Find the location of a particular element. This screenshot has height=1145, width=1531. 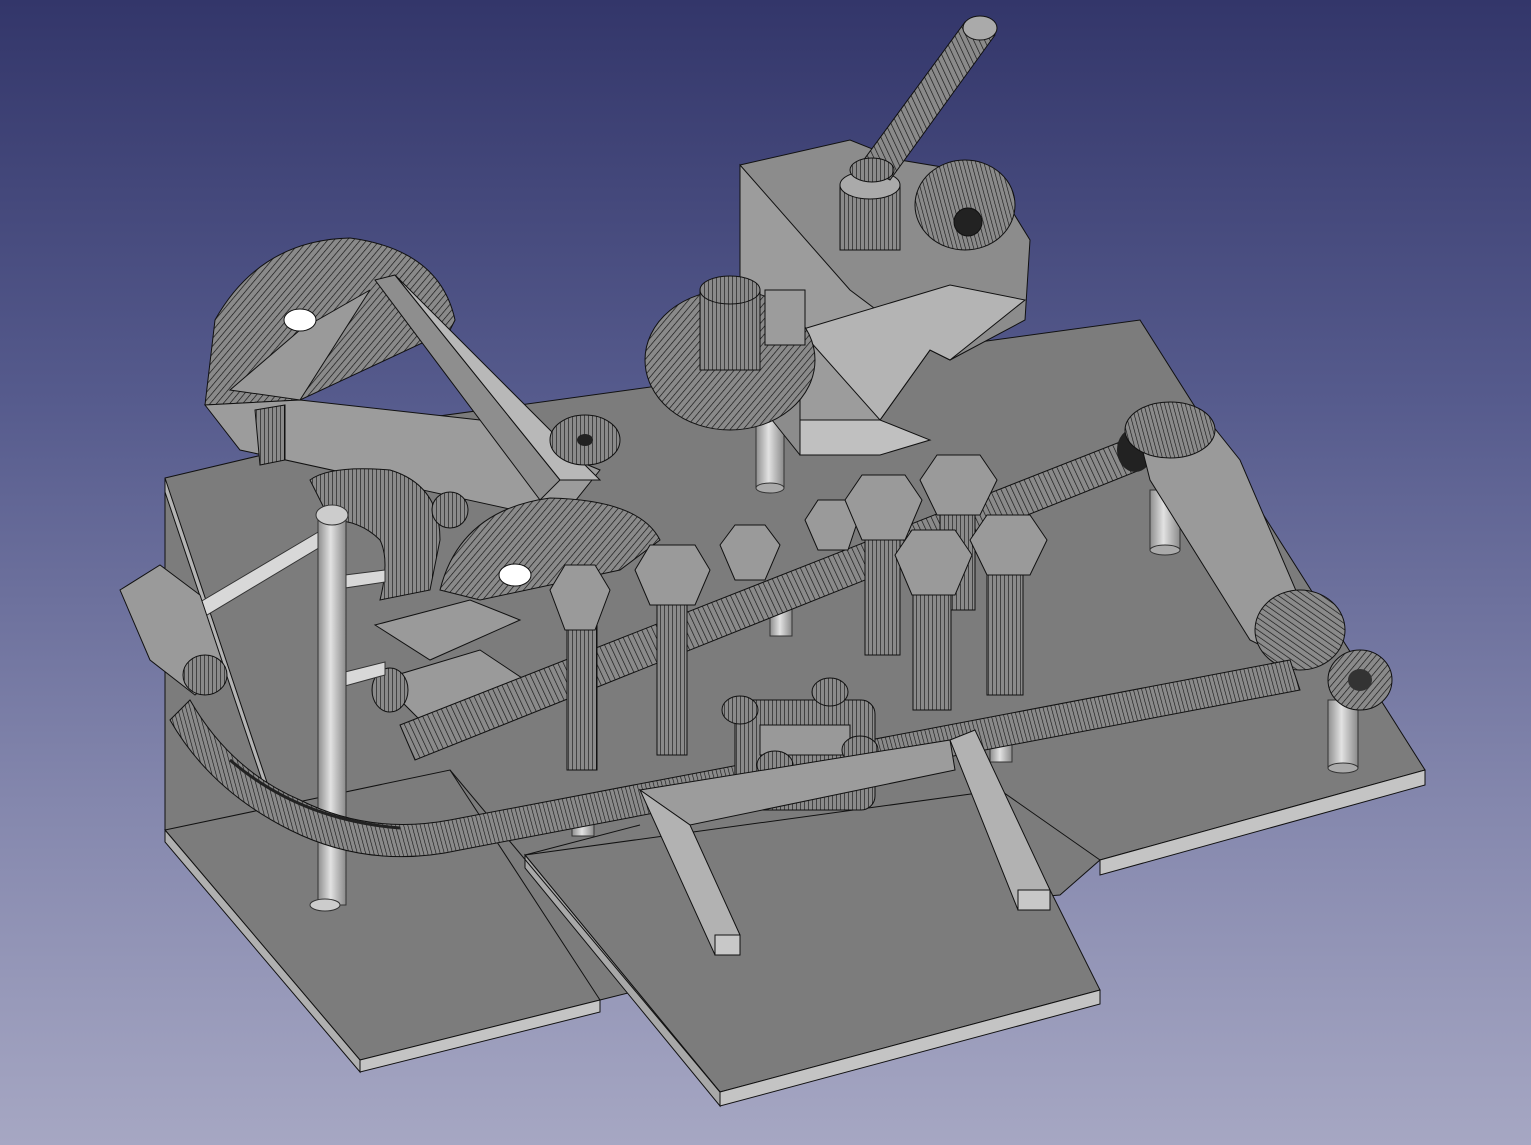

spur-gear-key is located at coordinates (785, 317).